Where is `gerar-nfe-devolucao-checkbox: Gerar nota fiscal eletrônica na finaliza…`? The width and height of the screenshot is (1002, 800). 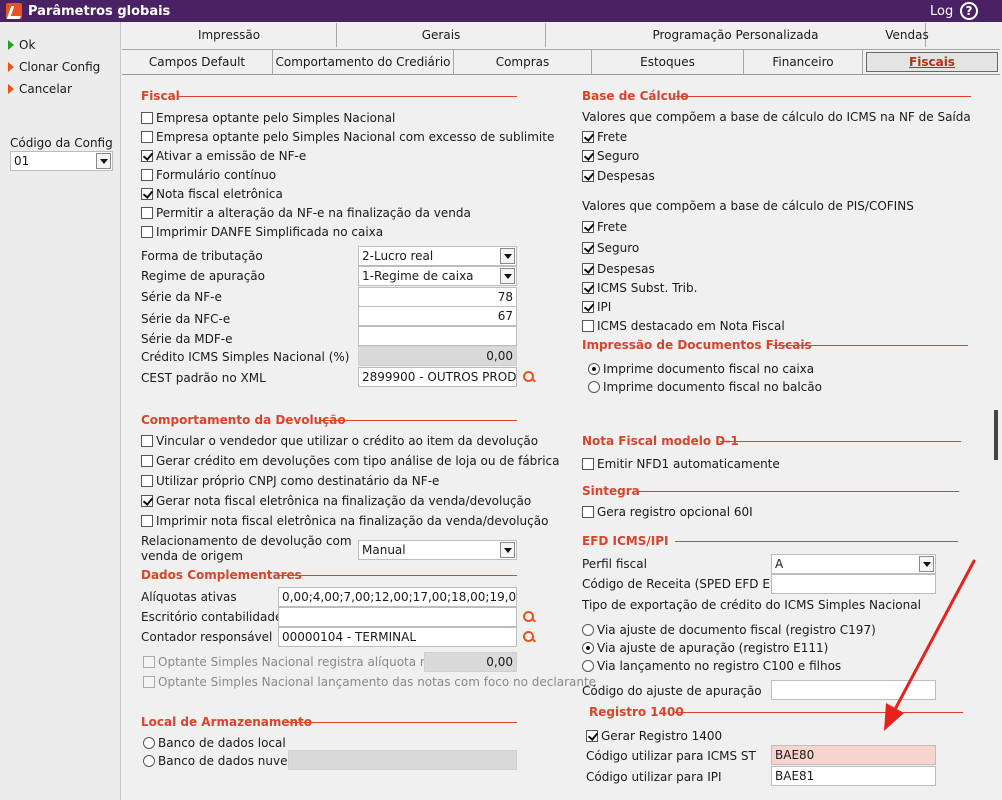
gerar-nfe-devolucao-checkbox: Gerar nota fiscal eletrônica na finaliza… is located at coordinates (336, 501).